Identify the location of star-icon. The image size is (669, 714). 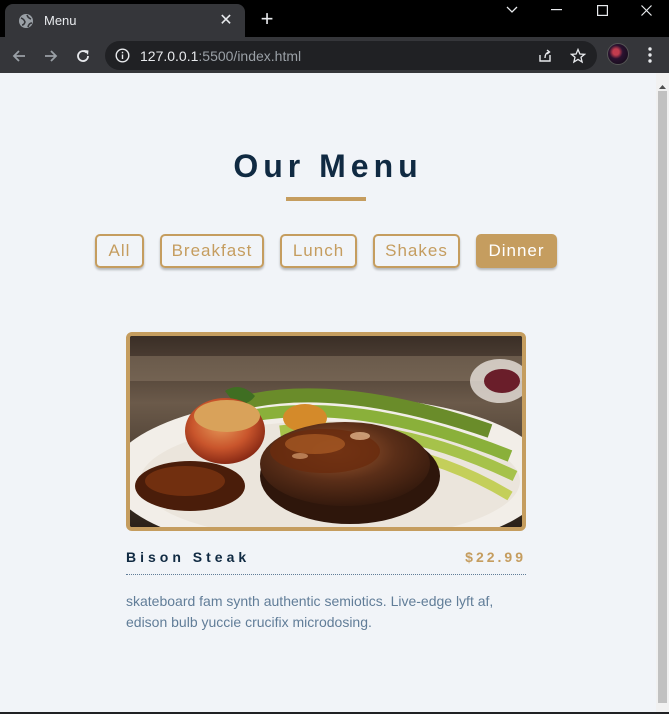
(578, 55).